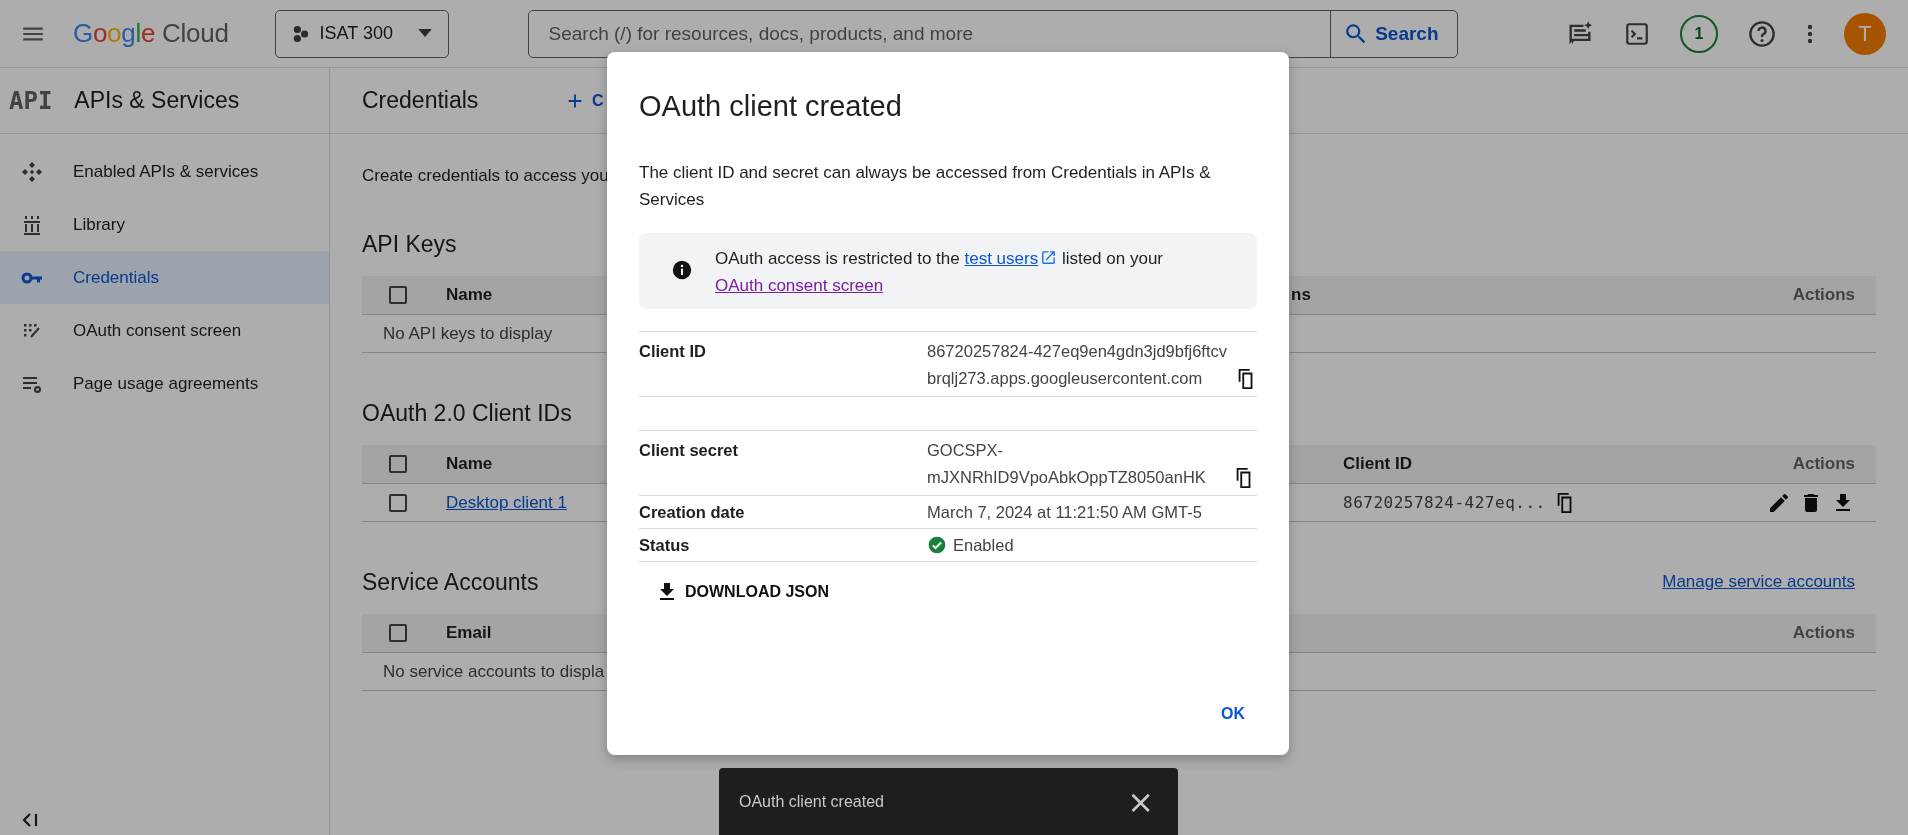  What do you see at coordinates (1078, 365) in the screenshot?
I see `field-value: 86720257824-427eq9en4gdn3jd9bfj6ftcvbrqlj273.apps.googleusercontent.com` at bounding box center [1078, 365].